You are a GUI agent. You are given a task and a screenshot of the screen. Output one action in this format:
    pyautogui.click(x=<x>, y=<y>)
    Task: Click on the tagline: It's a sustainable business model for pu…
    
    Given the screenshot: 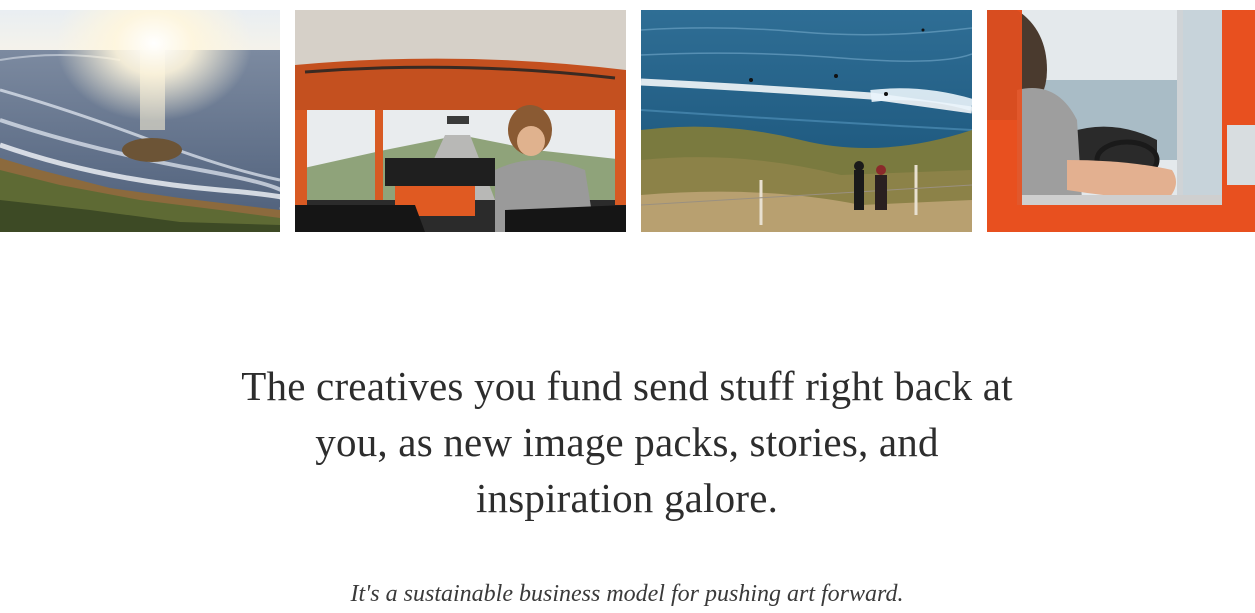 What is the action you would take?
    pyautogui.click(x=627, y=594)
    